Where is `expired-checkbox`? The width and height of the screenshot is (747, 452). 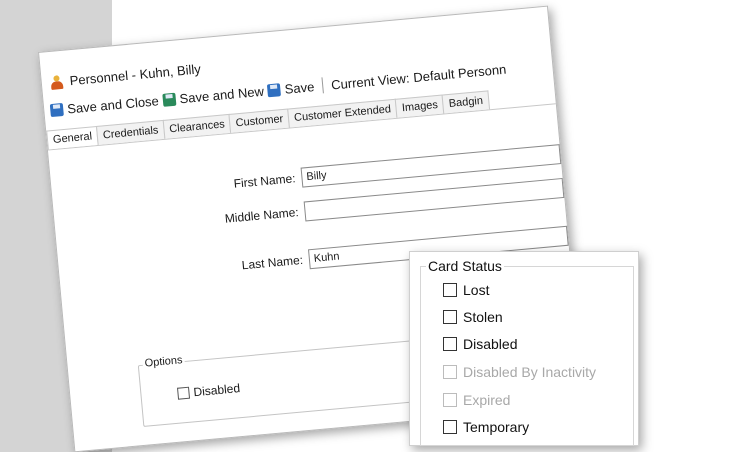
expired-checkbox is located at coordinates (450, 400).